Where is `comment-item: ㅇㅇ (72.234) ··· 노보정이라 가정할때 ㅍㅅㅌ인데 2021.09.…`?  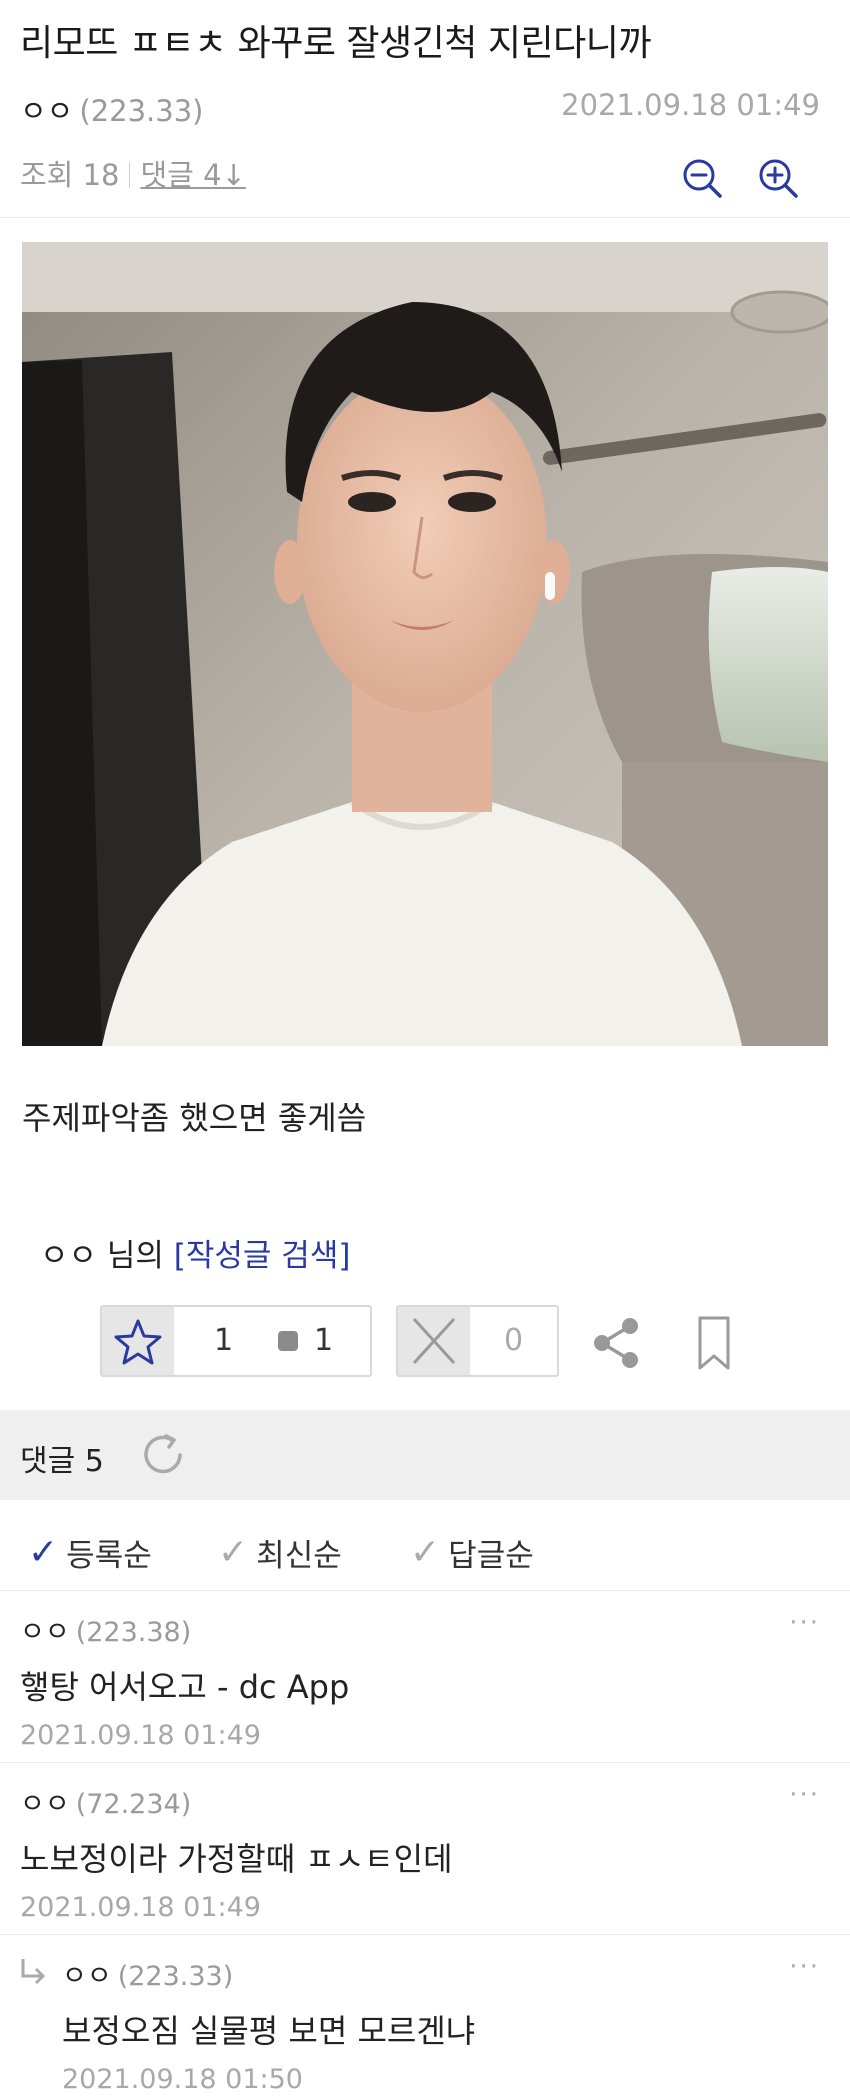
comment-item: ㅇㅇ (72.234) ··· 노보정이라 가정할때 ㅍㅅㅌ인데 2021.09.… is located at coordinates (425, 1857).